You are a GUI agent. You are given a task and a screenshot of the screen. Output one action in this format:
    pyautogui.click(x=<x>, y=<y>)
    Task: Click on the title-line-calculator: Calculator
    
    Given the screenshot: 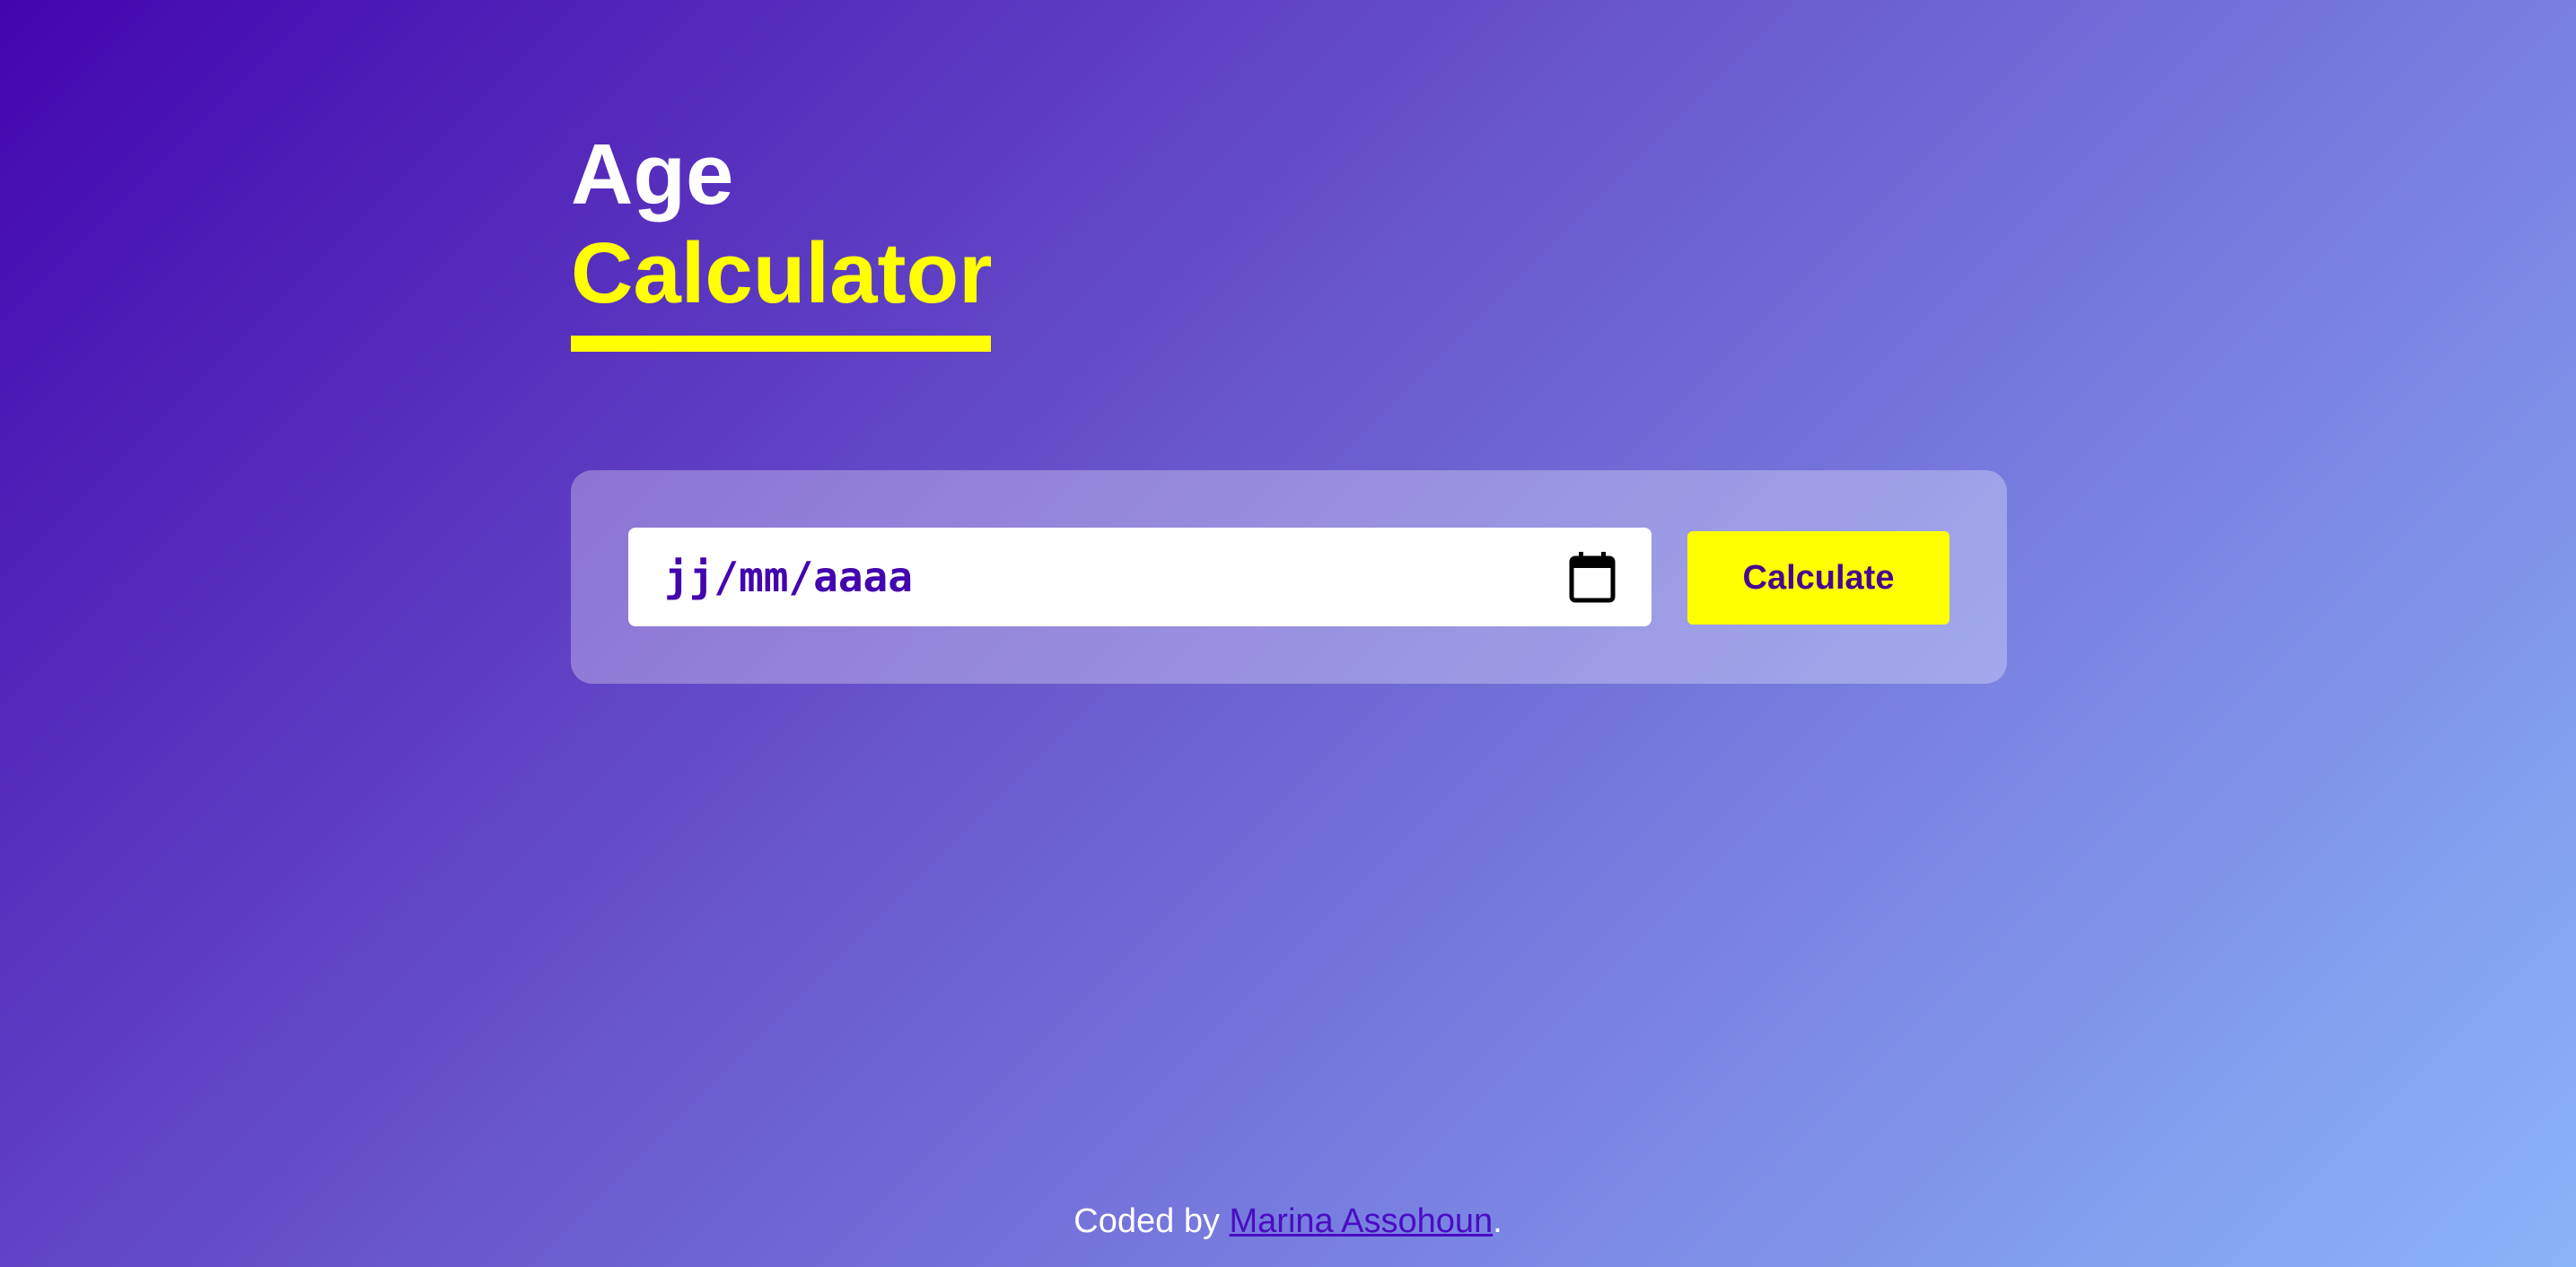 What is the action you would take?
    pyautogui.click(x=782, y=273)
    